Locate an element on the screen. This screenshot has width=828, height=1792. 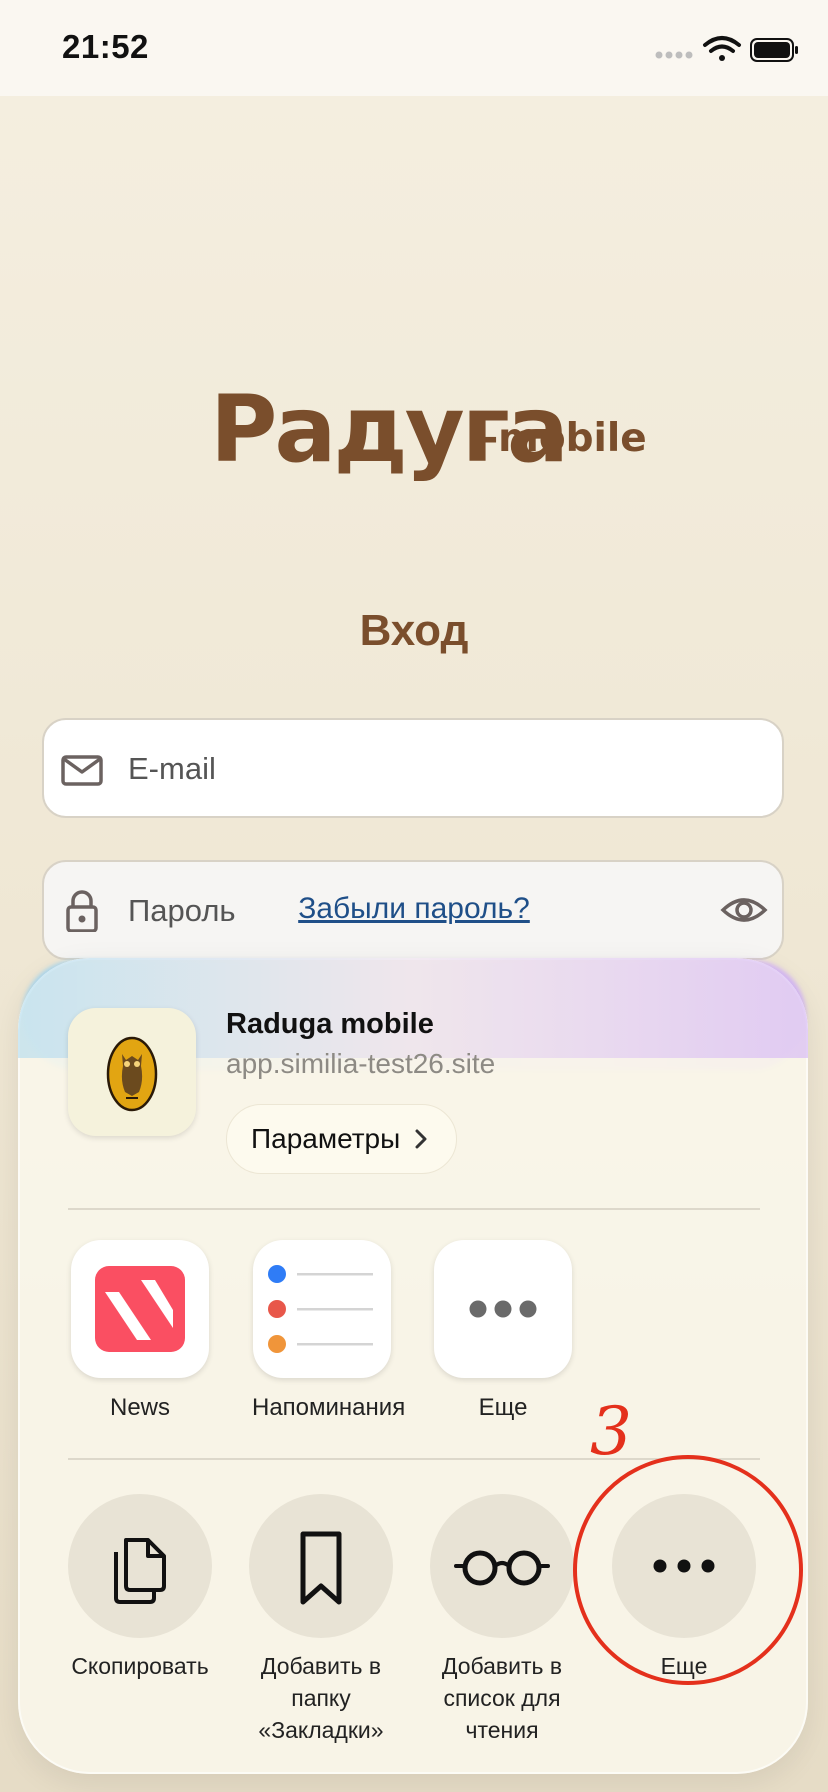
more-icon is located at coordinates (503, 1309).